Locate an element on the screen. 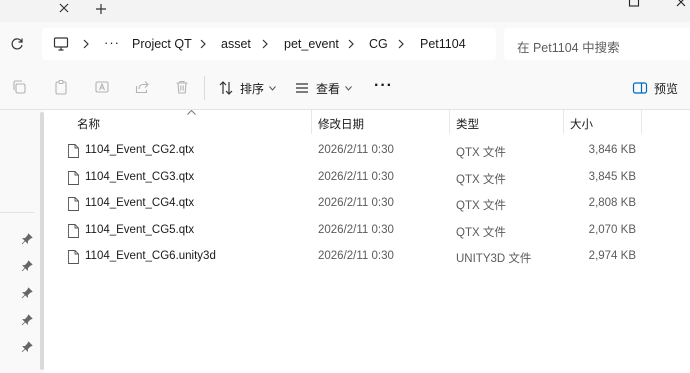 Image resolution: width=690 pixels, height=373 pixels. column-header-modified: 修改日期 is located at coordinates (341, 124).